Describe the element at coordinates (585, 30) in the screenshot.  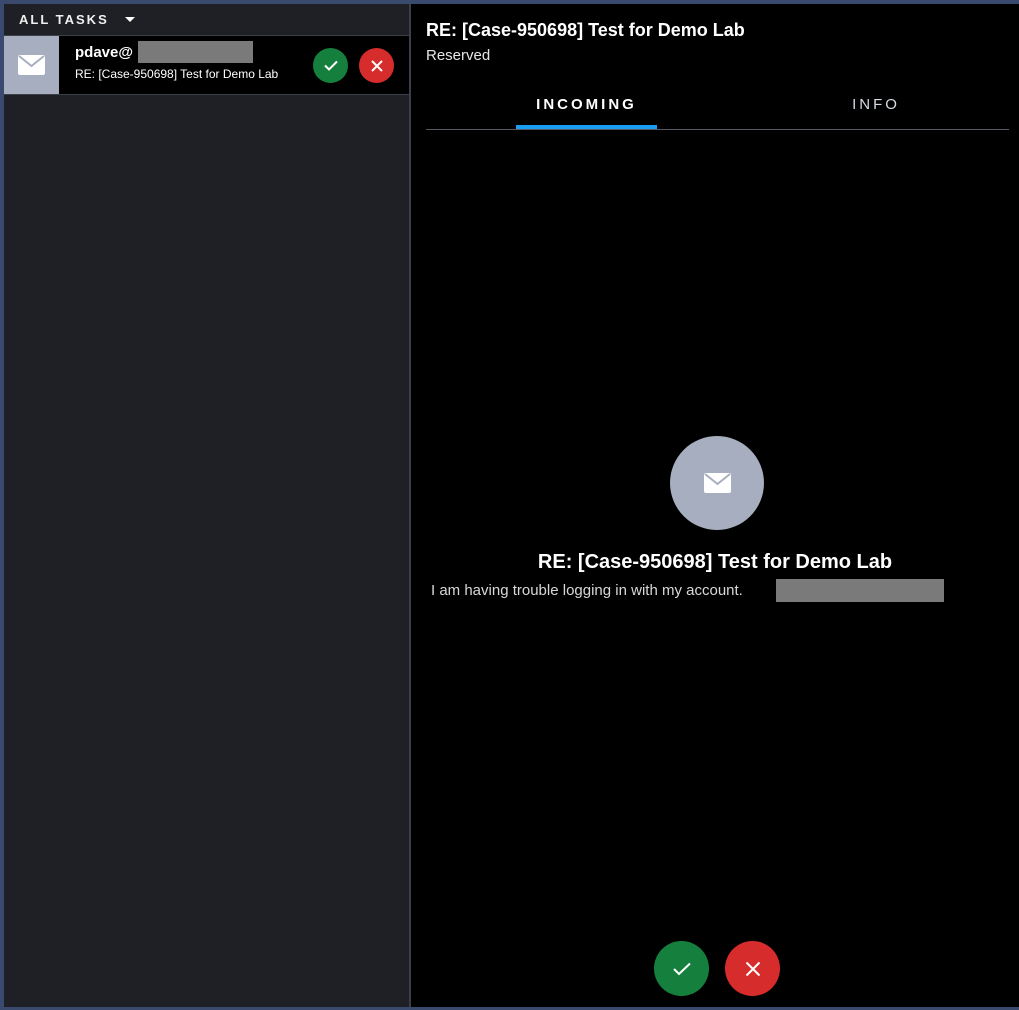
I see `task-detail-title: RE: [Case-950698] Test for Demo Lab` at that location.